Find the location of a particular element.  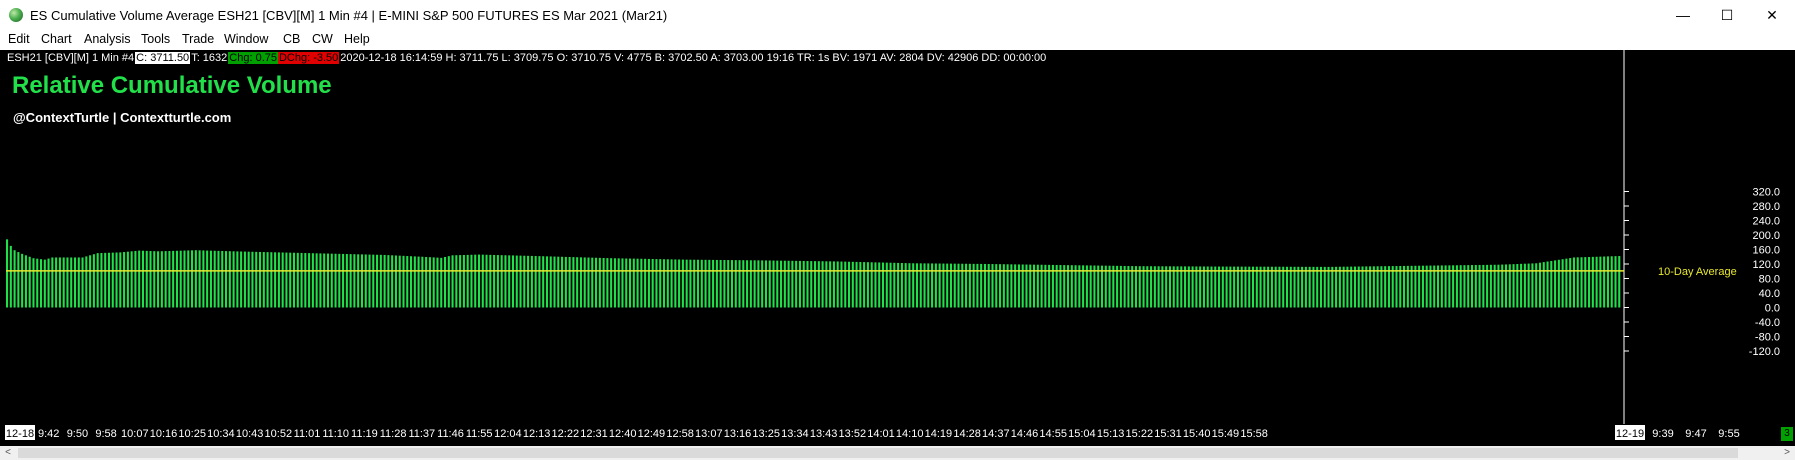

scroll-thumb is located at coordinates (878, 453).